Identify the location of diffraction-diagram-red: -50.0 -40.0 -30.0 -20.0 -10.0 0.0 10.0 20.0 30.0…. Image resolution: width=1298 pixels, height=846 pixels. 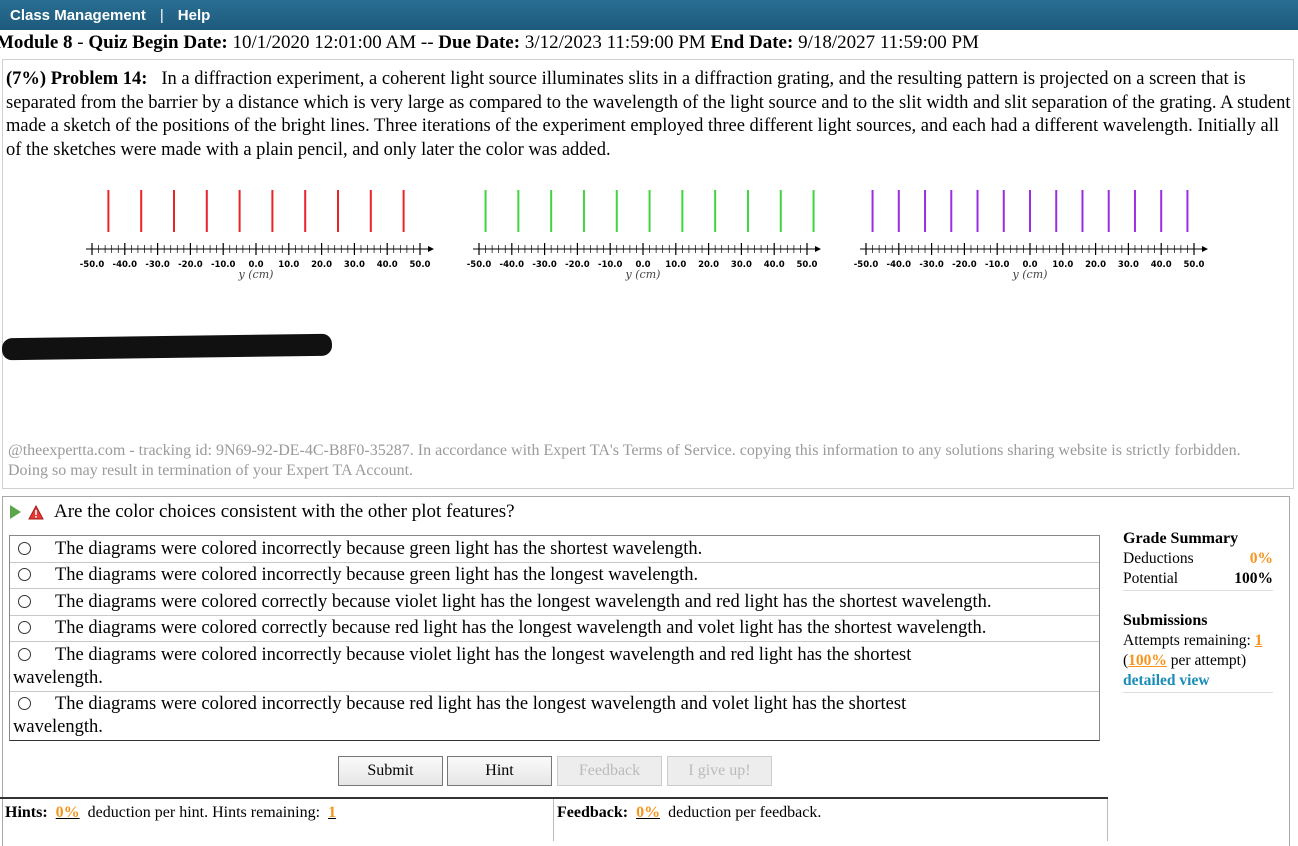
(257, 235).